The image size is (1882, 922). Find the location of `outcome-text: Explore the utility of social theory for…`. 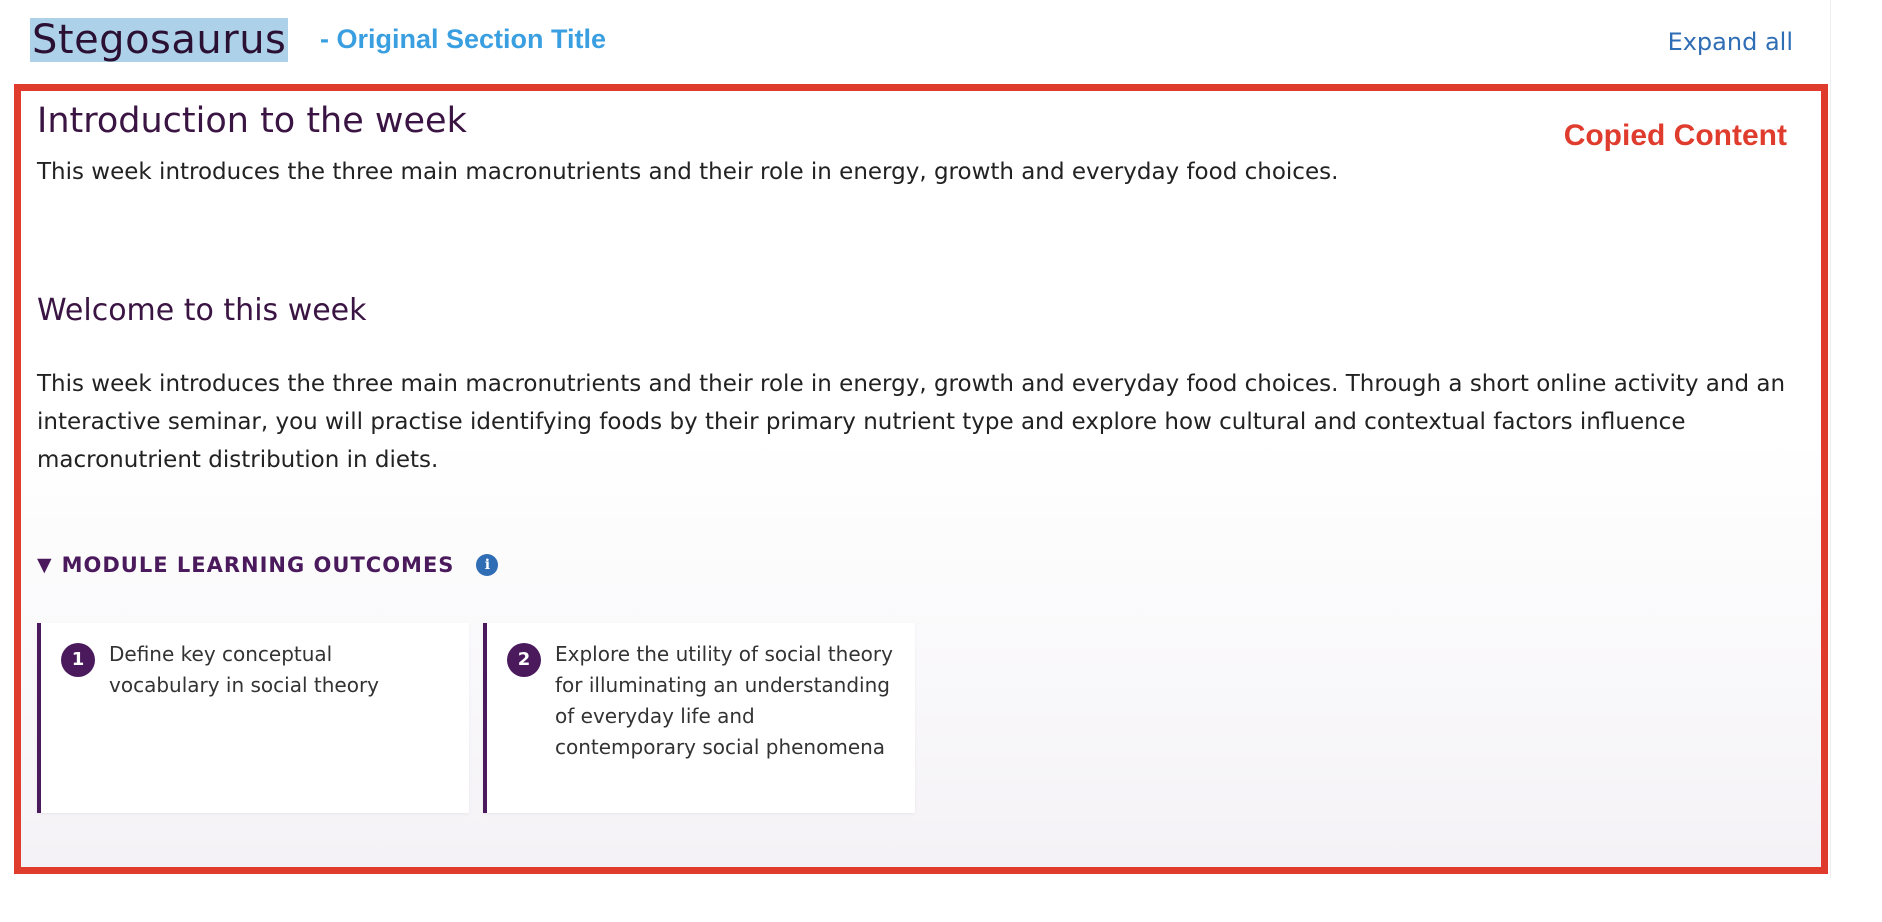

outcome-text: Explore the utility of social theory for… is located at coordinates (724, 700).